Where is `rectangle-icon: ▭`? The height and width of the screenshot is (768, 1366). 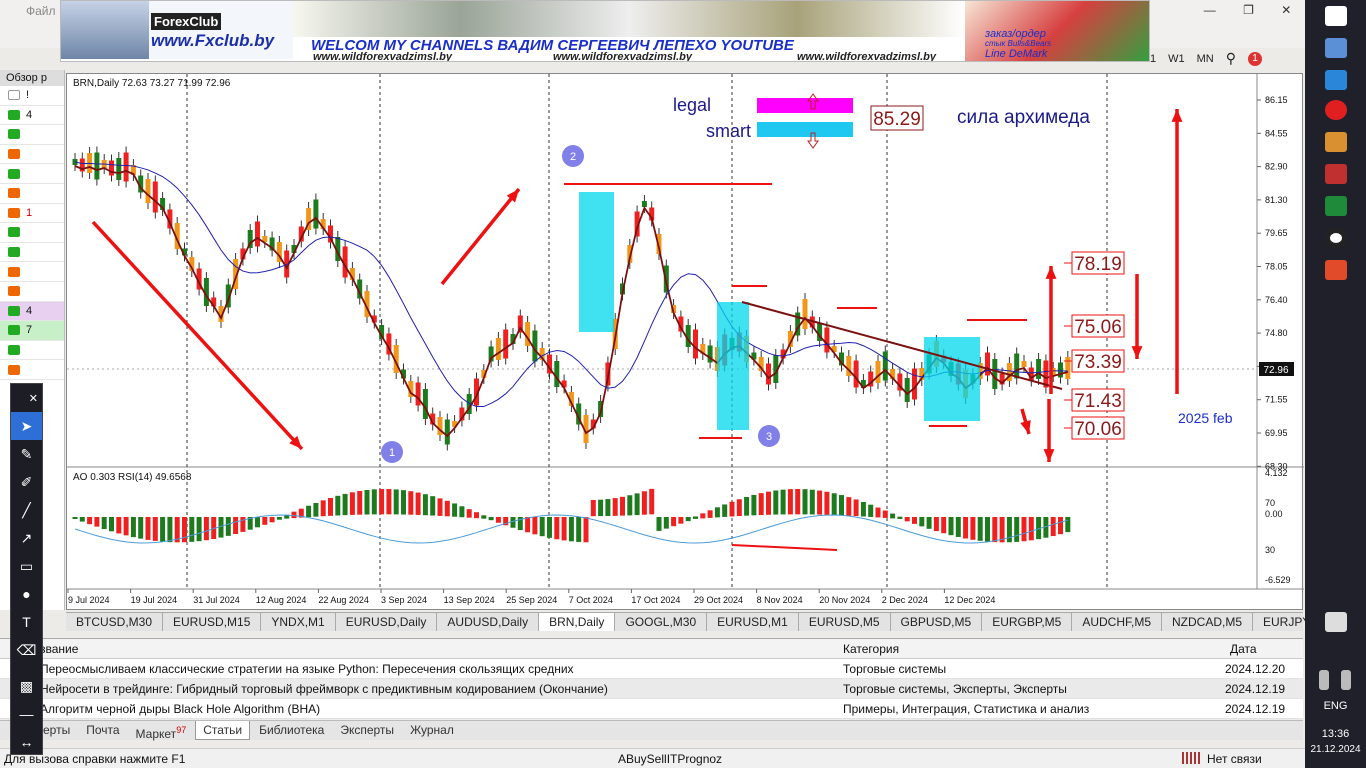 rectangle-icon: ▭ is located at coordinates (26, 566).